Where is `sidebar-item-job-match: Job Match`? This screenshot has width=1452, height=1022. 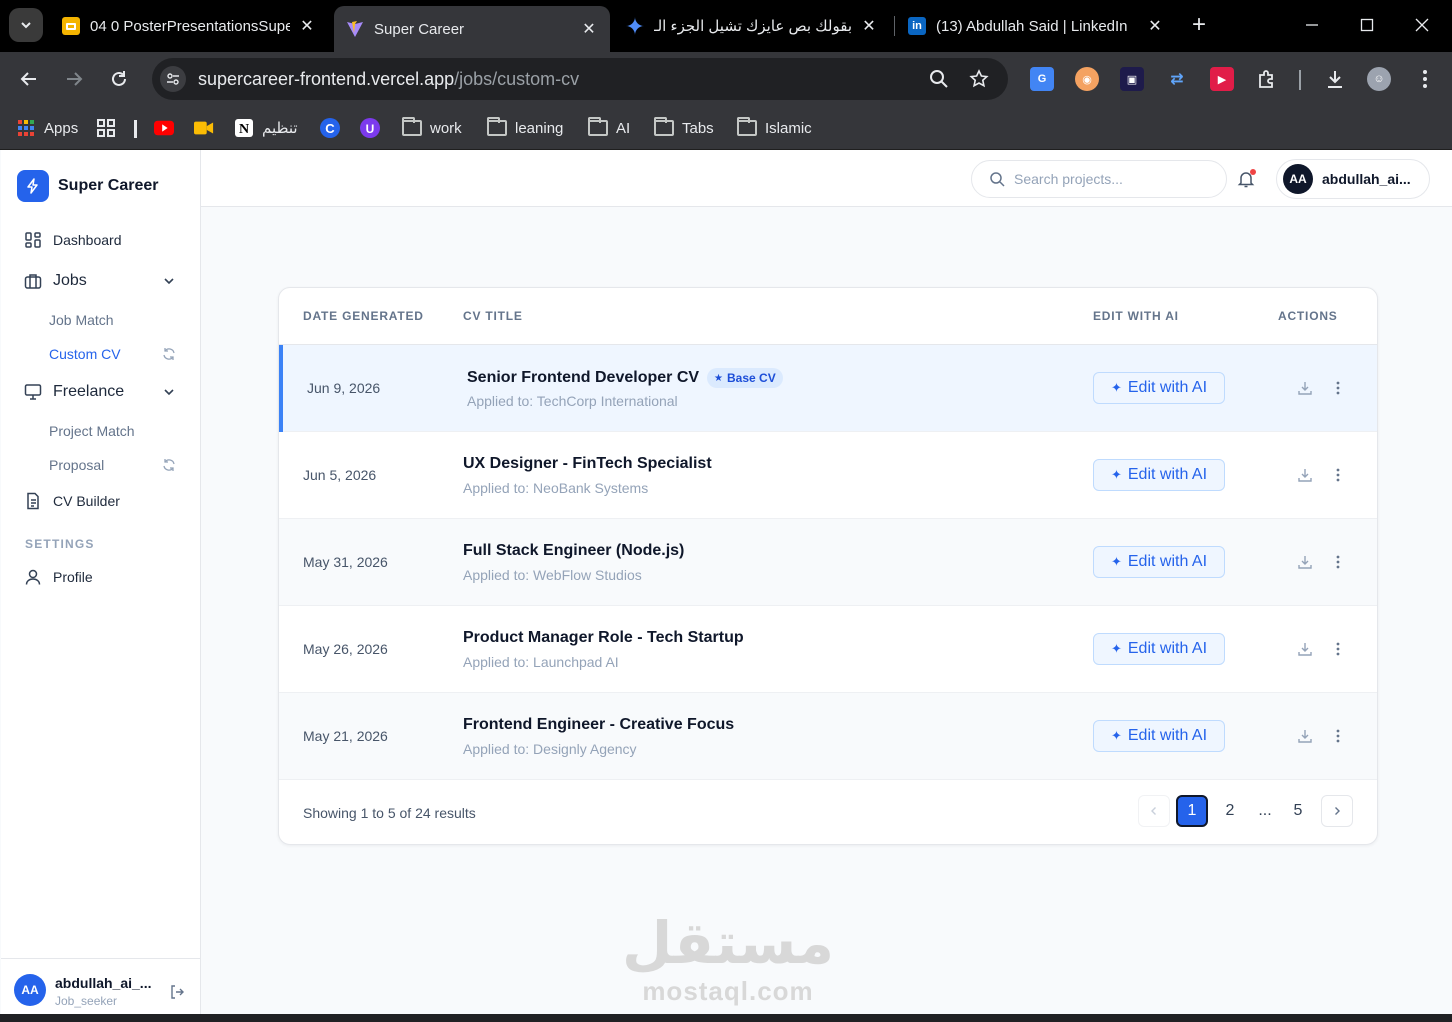
sidebar-item-job-match: Job Match is located at coordinates (81, 320).